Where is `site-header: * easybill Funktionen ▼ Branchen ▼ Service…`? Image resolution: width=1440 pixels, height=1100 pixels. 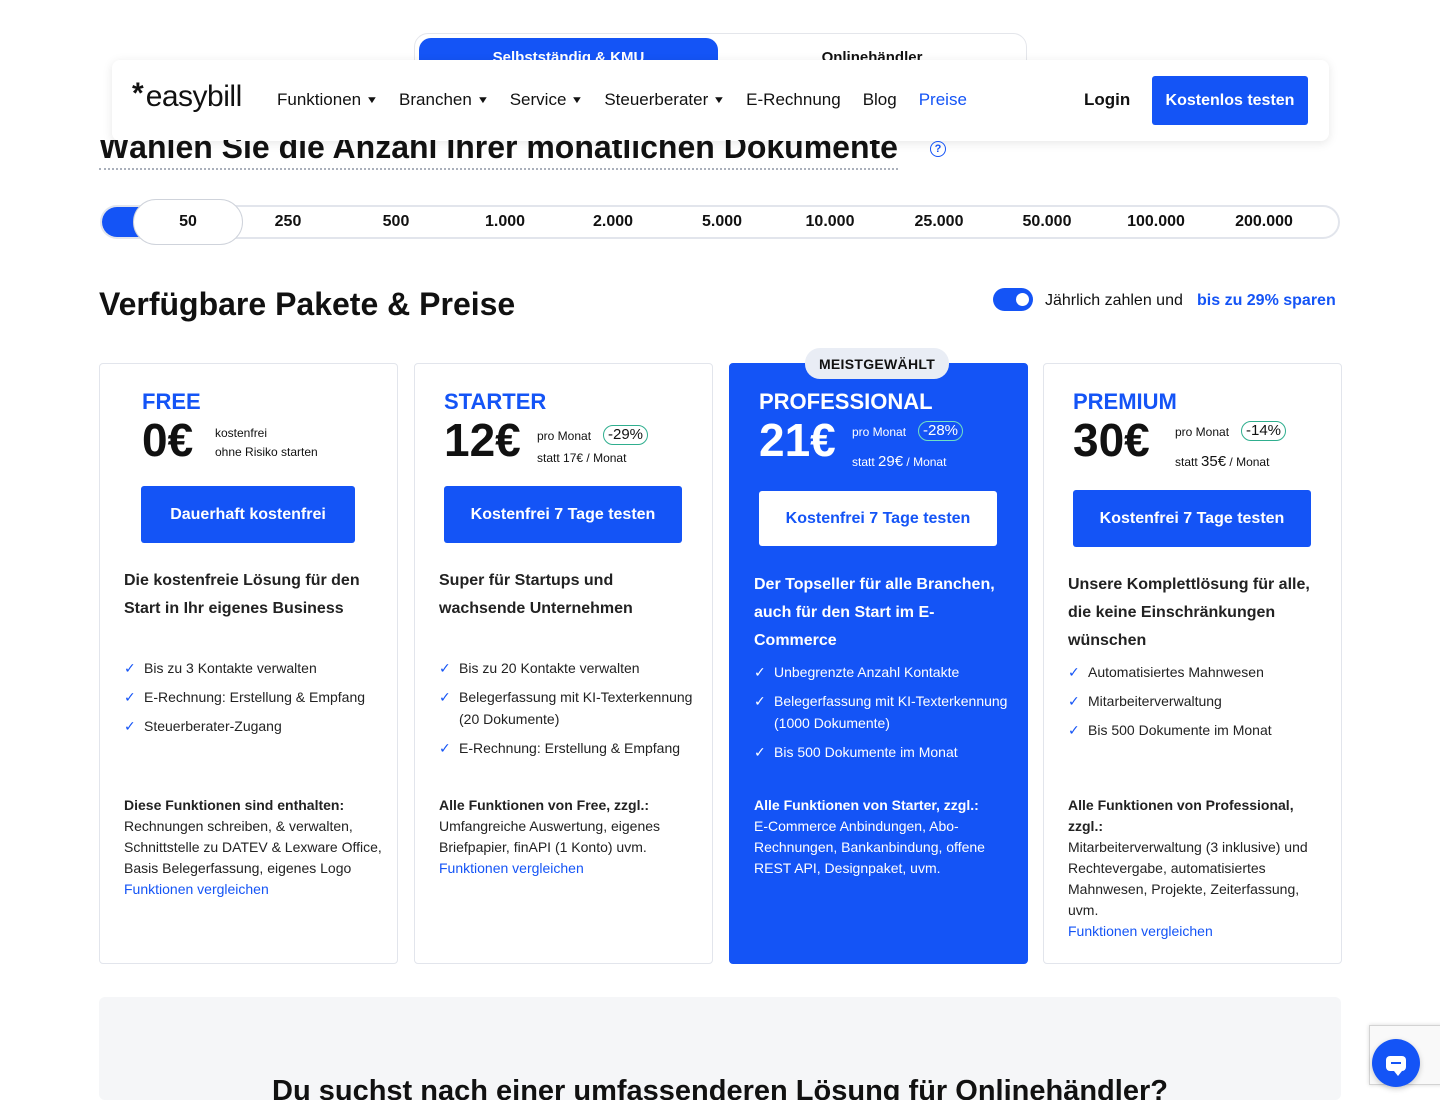
site-header: * easybill Funktionen ▼ Branchen ▼ Service… is located at coordinates (720, 100).